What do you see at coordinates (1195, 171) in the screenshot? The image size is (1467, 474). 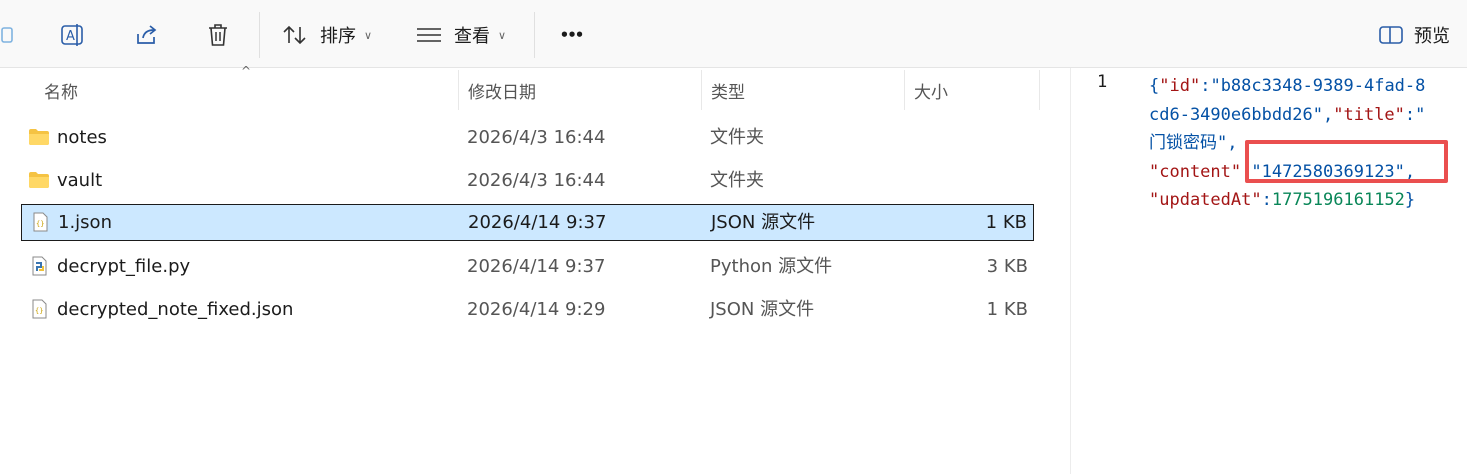 I see `code-token: "content"` at bounding box center [1195, 171].